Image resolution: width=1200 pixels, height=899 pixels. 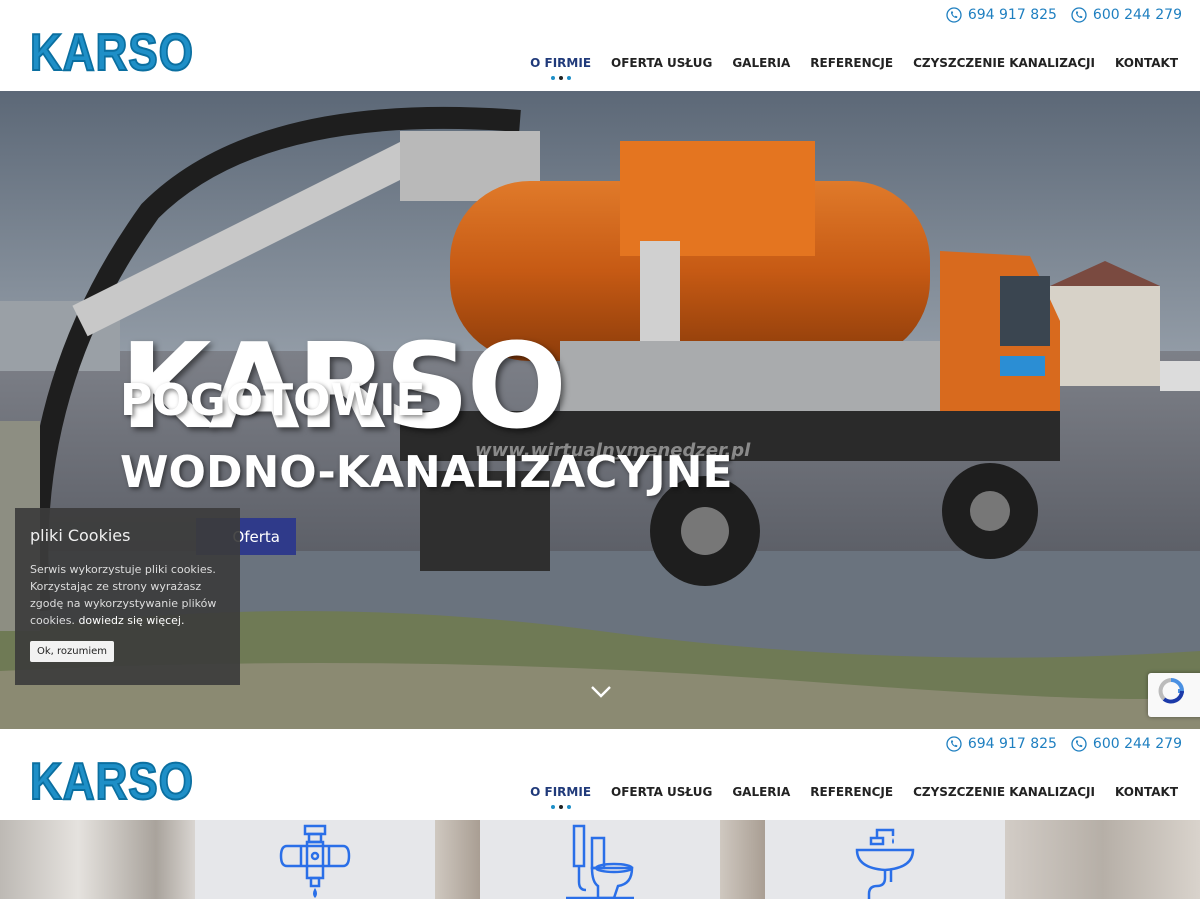 I want to click on cookie-more-link: dowiedz się więcej., so click(x=131, y=620).